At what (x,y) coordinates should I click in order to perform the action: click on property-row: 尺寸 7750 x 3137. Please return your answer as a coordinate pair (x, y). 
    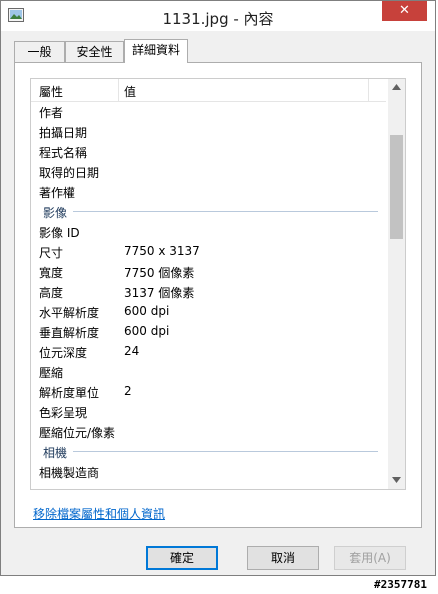
    Looking at the image, I should click on (208, 251).